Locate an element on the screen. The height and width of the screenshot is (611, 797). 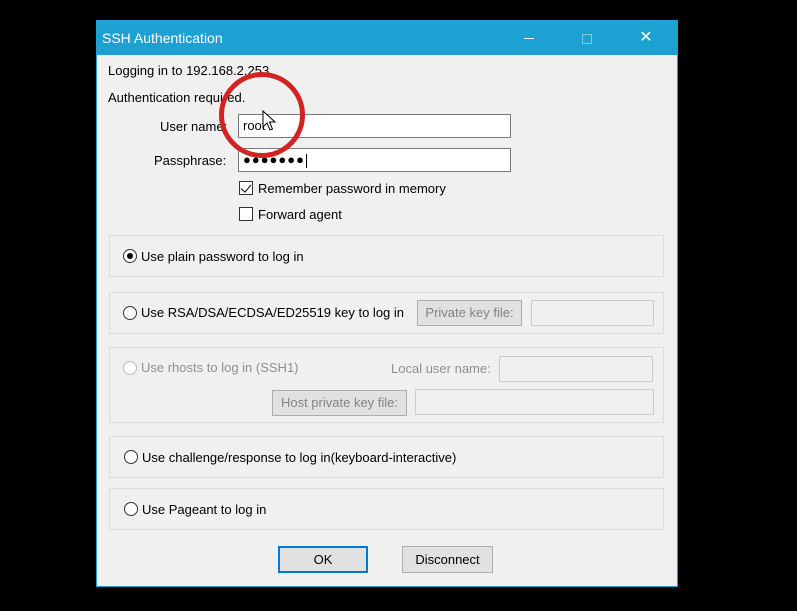
host-private-key-input is located at coordinates (534, 402).